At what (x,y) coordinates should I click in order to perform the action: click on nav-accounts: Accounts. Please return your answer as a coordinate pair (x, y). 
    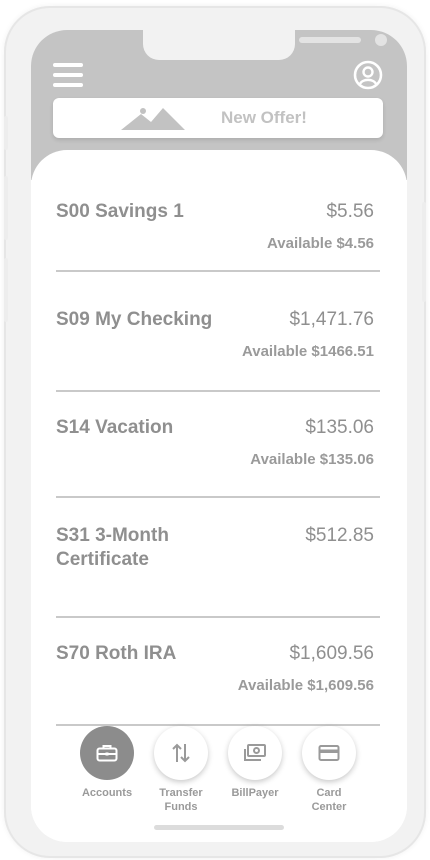
    Looking at the image, I should click on (107, 763).